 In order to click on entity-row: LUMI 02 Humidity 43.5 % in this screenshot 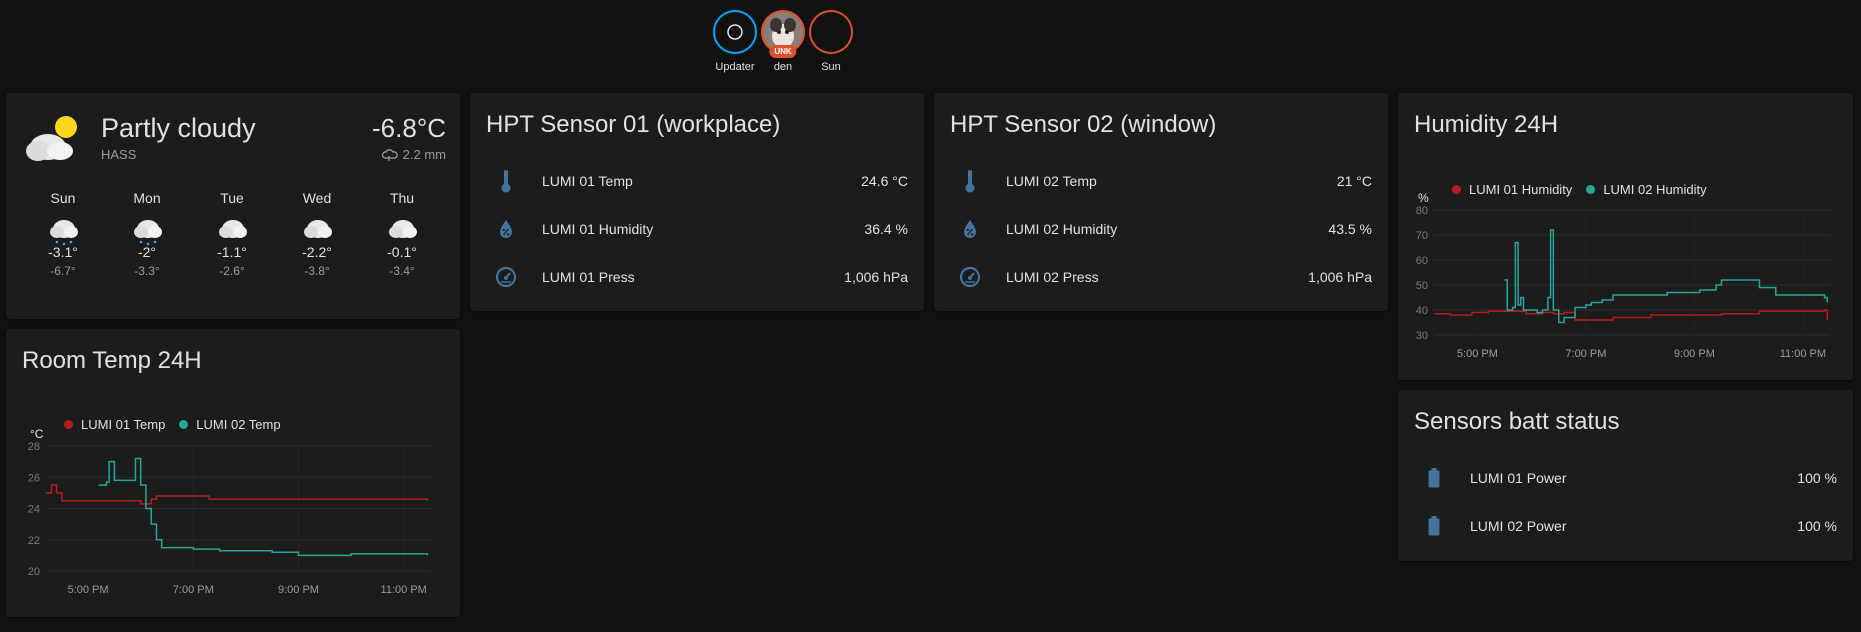, I will do `click(1161, 229)`.